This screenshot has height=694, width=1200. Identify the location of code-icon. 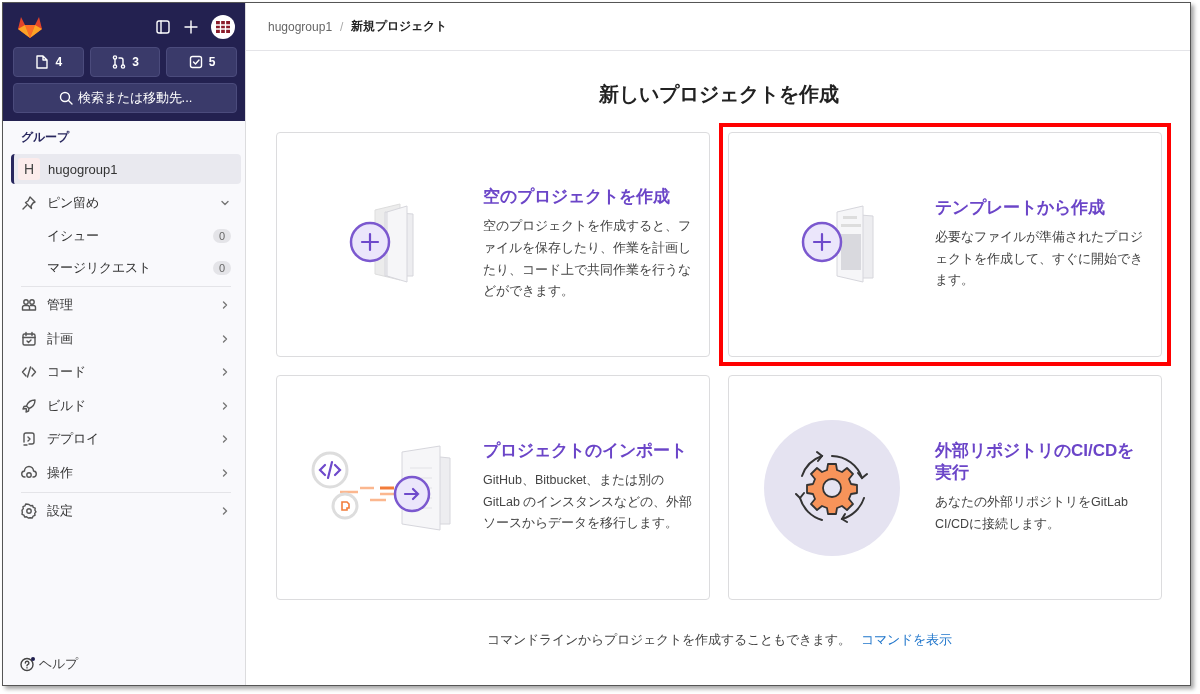
(29, 372).